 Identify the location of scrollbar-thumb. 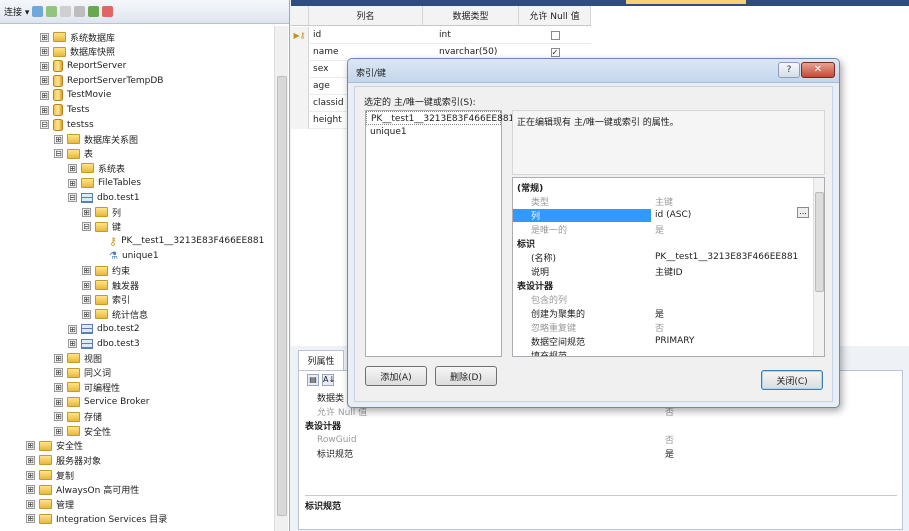
(282, 296).